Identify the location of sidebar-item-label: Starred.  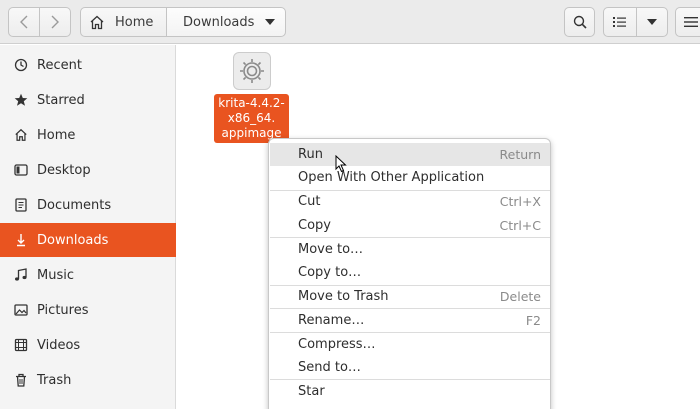
(61, 100).